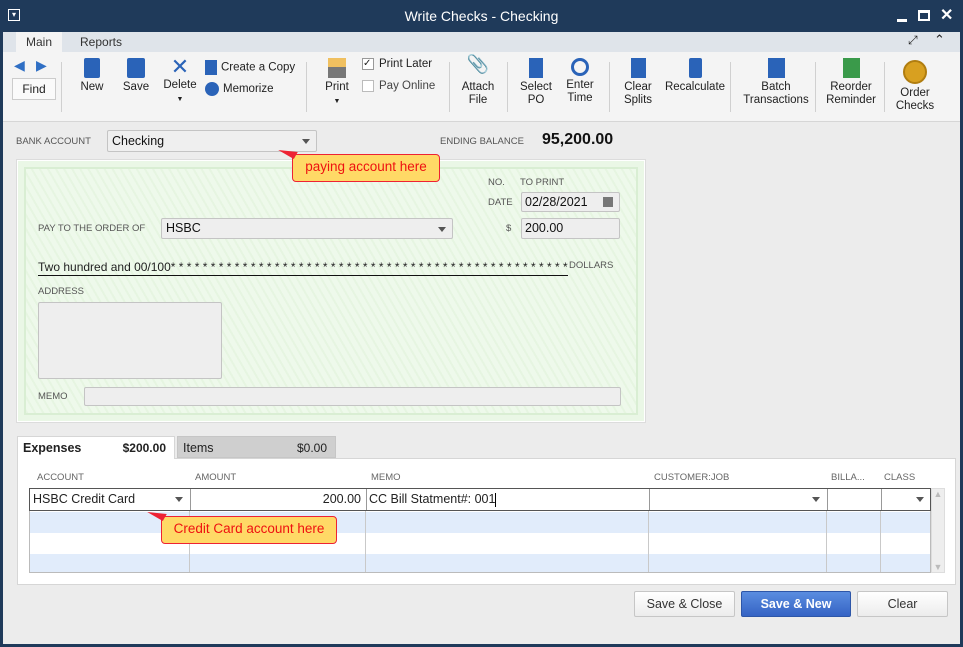 This screenshot has height=647, width=963. What do you see at coordinates (580, 81) in the screenshot?
I see `enter-time-button: Enter Time` at bounding box center [580, 81].